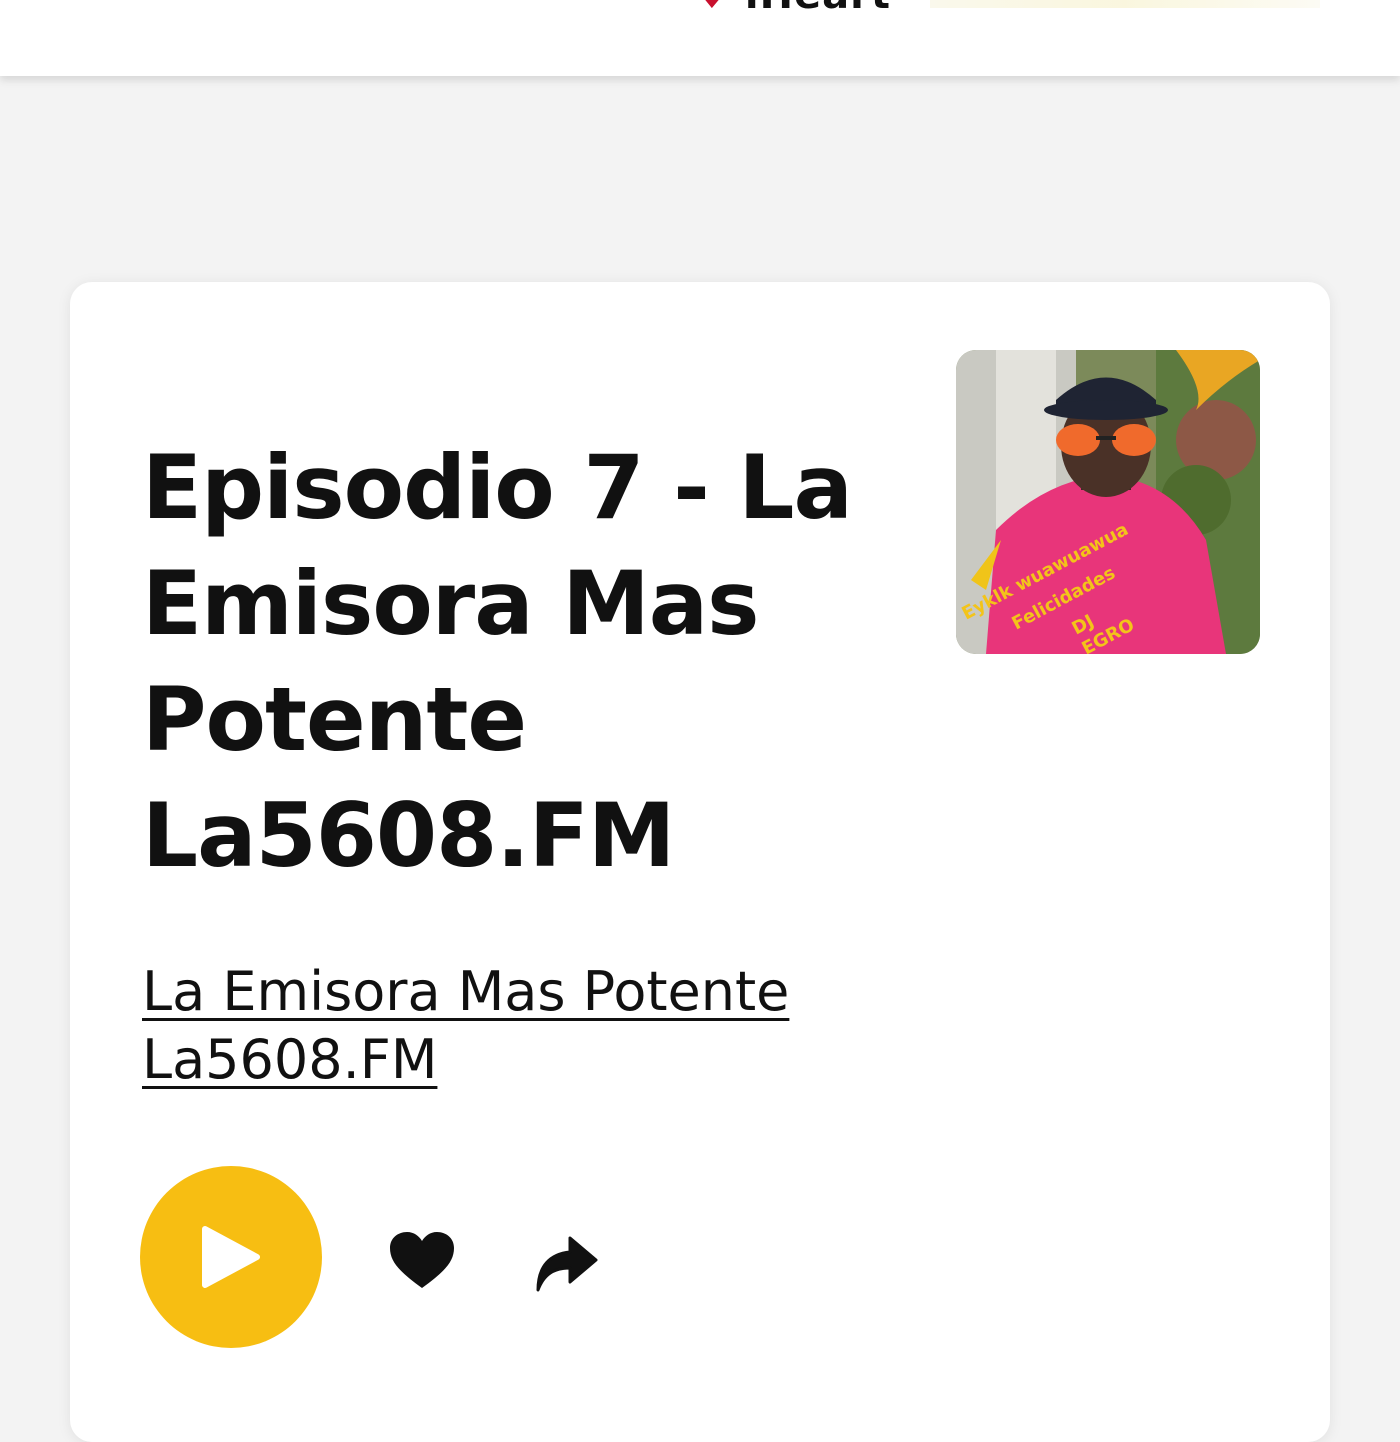 The image size is (1400, 1442). I want to click on share-icon, so click(567, 1264).